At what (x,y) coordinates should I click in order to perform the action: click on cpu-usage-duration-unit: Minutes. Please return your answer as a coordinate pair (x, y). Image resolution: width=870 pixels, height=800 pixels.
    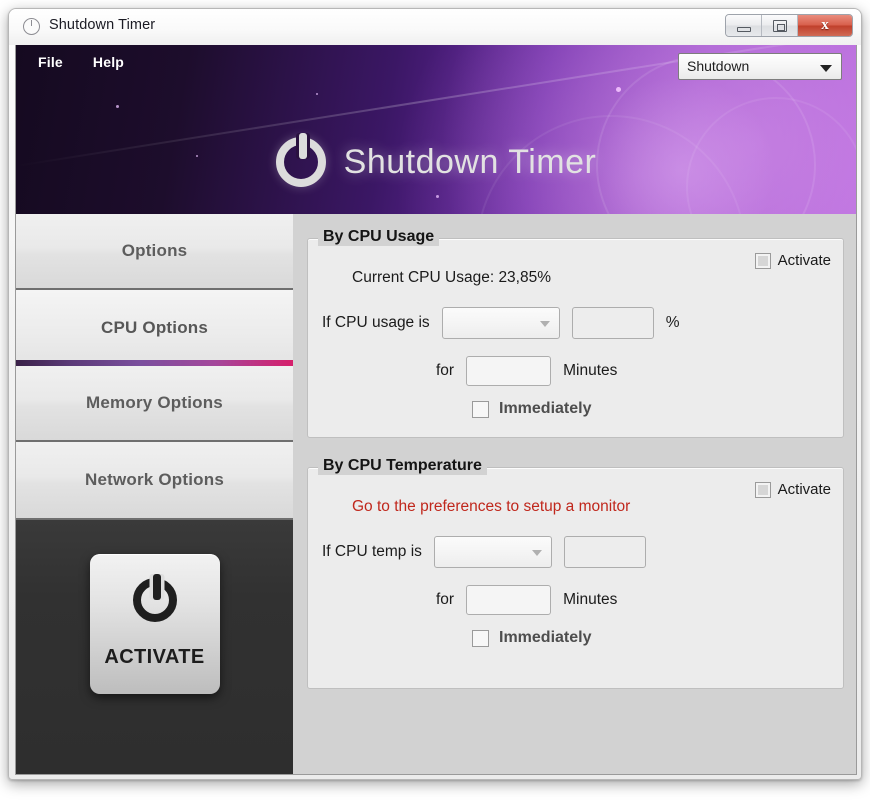
    Looking at the image, I should click on (590, 370).